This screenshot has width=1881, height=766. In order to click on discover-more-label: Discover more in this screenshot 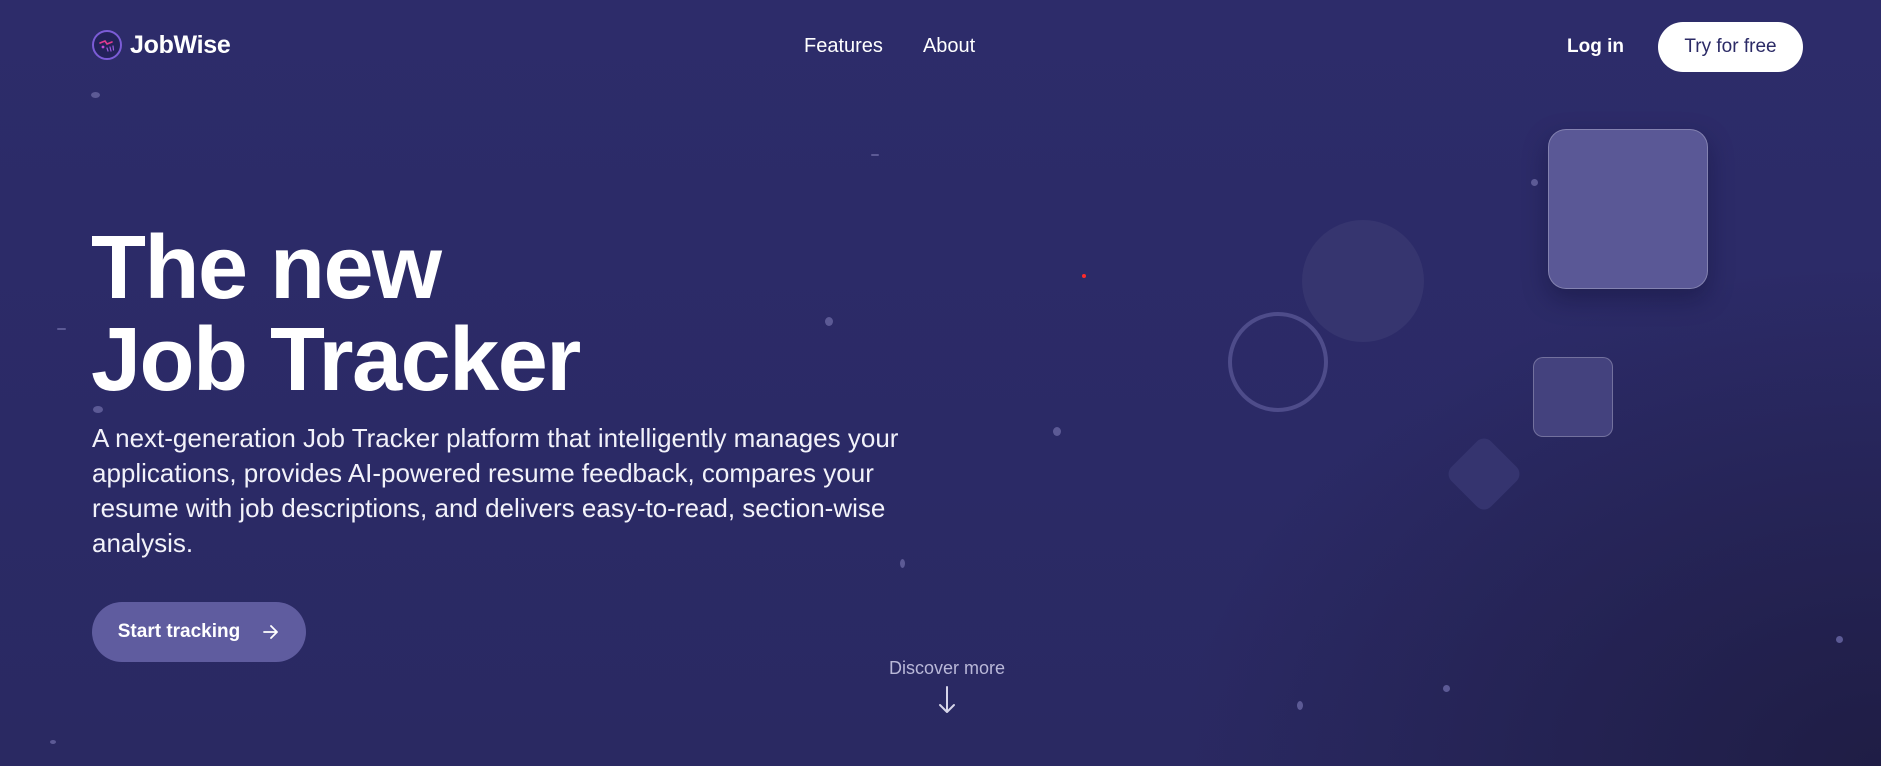, I will do `click(947, 668)`.